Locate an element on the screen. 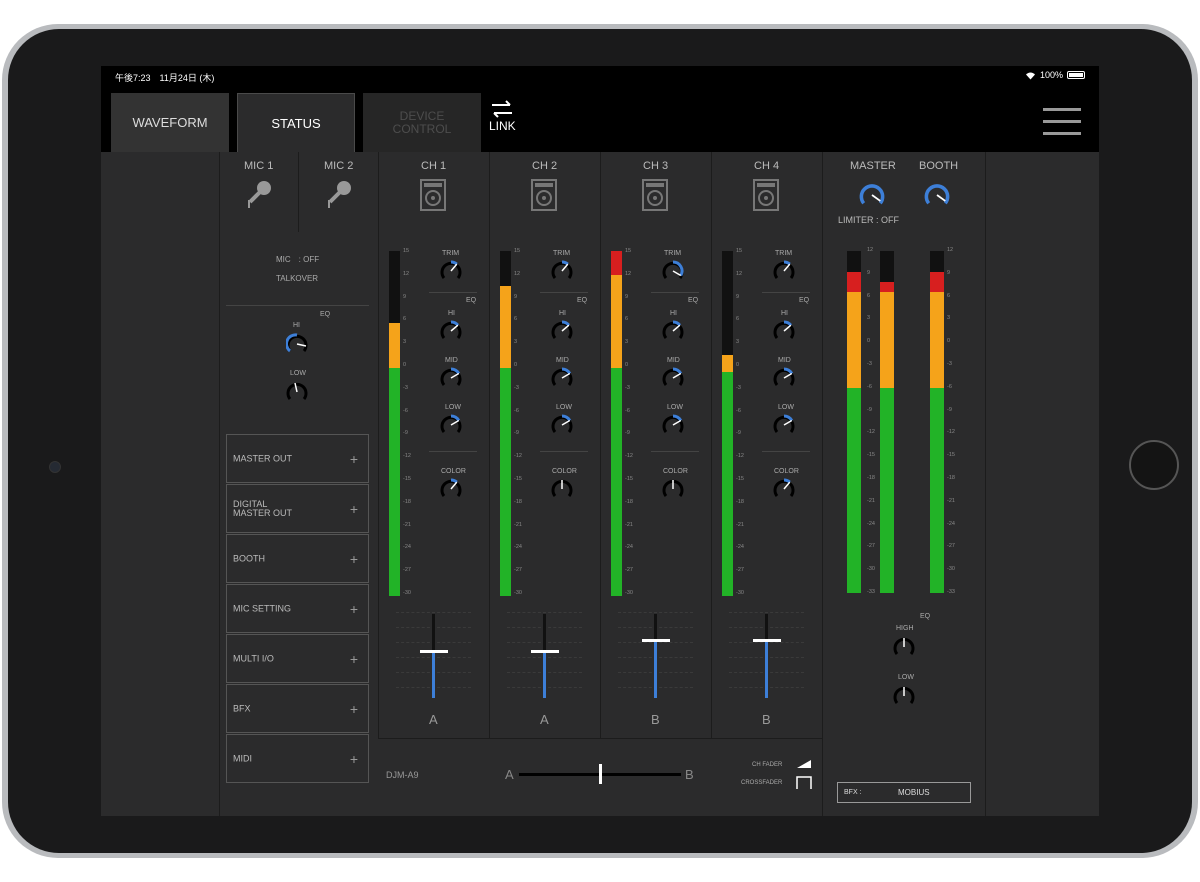 The image size is (1200, 882). hamburger-menu-icon is located at coordinates (1062, 126).